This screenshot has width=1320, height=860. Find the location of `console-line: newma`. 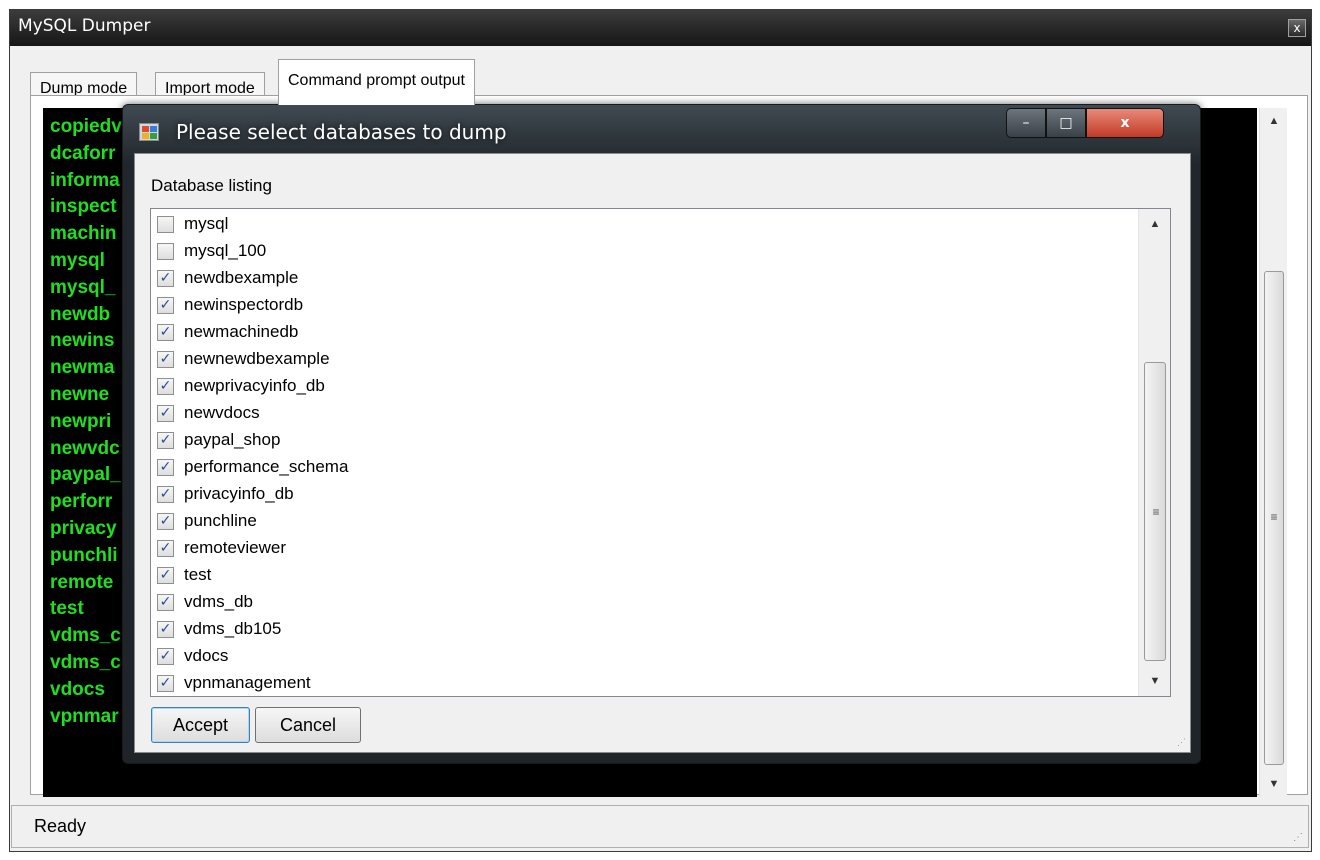

console-line: newma is located at coordinates (82, 368).